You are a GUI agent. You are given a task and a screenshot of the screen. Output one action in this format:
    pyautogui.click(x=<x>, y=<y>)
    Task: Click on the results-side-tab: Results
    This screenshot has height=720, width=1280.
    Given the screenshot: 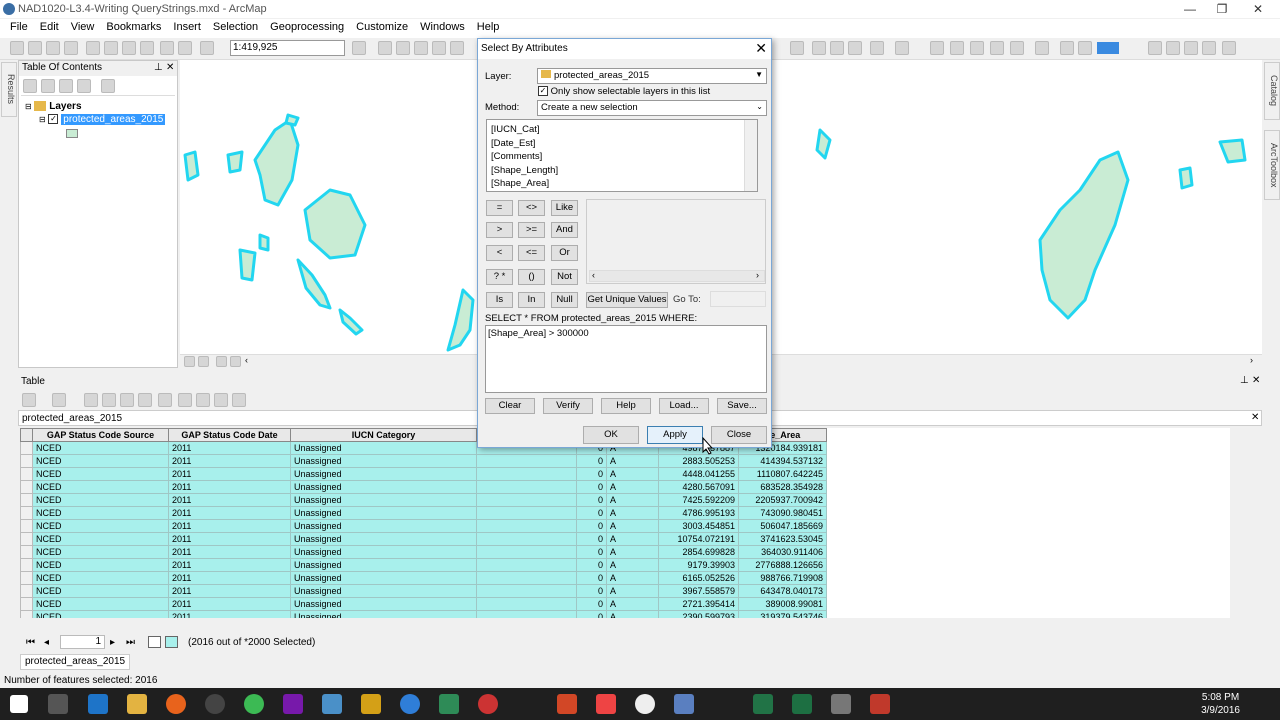 What is the action you would take?
    pyautogui.click(x=9, y=89)
    